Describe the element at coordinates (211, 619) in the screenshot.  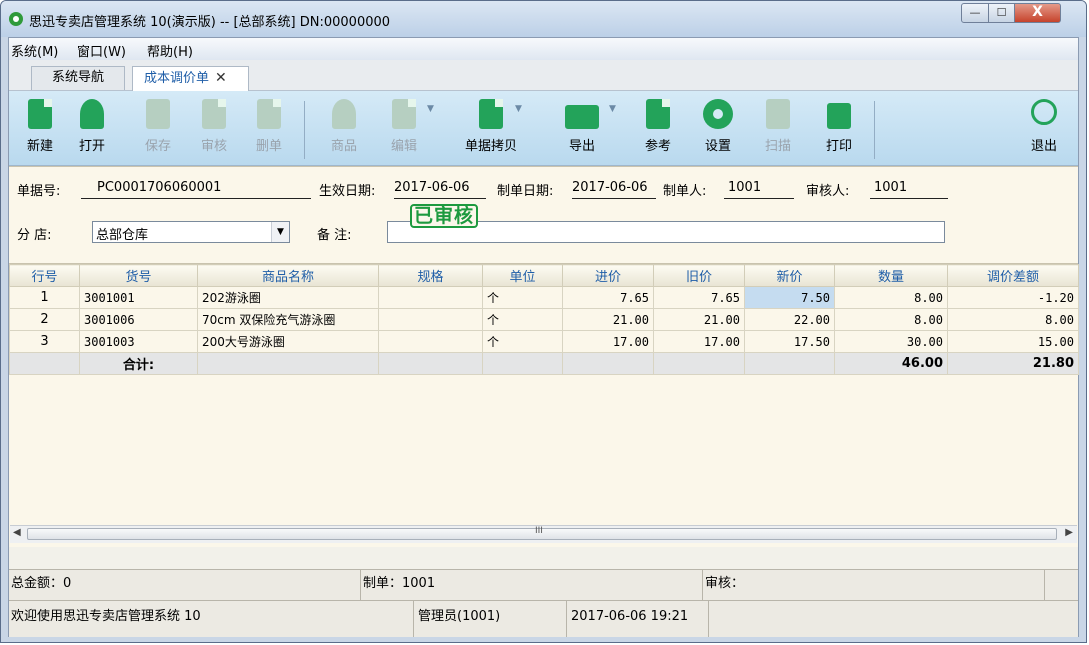
I see `status-welcome: 欢迎使用思迅专卖店管理系统 10` at that location.